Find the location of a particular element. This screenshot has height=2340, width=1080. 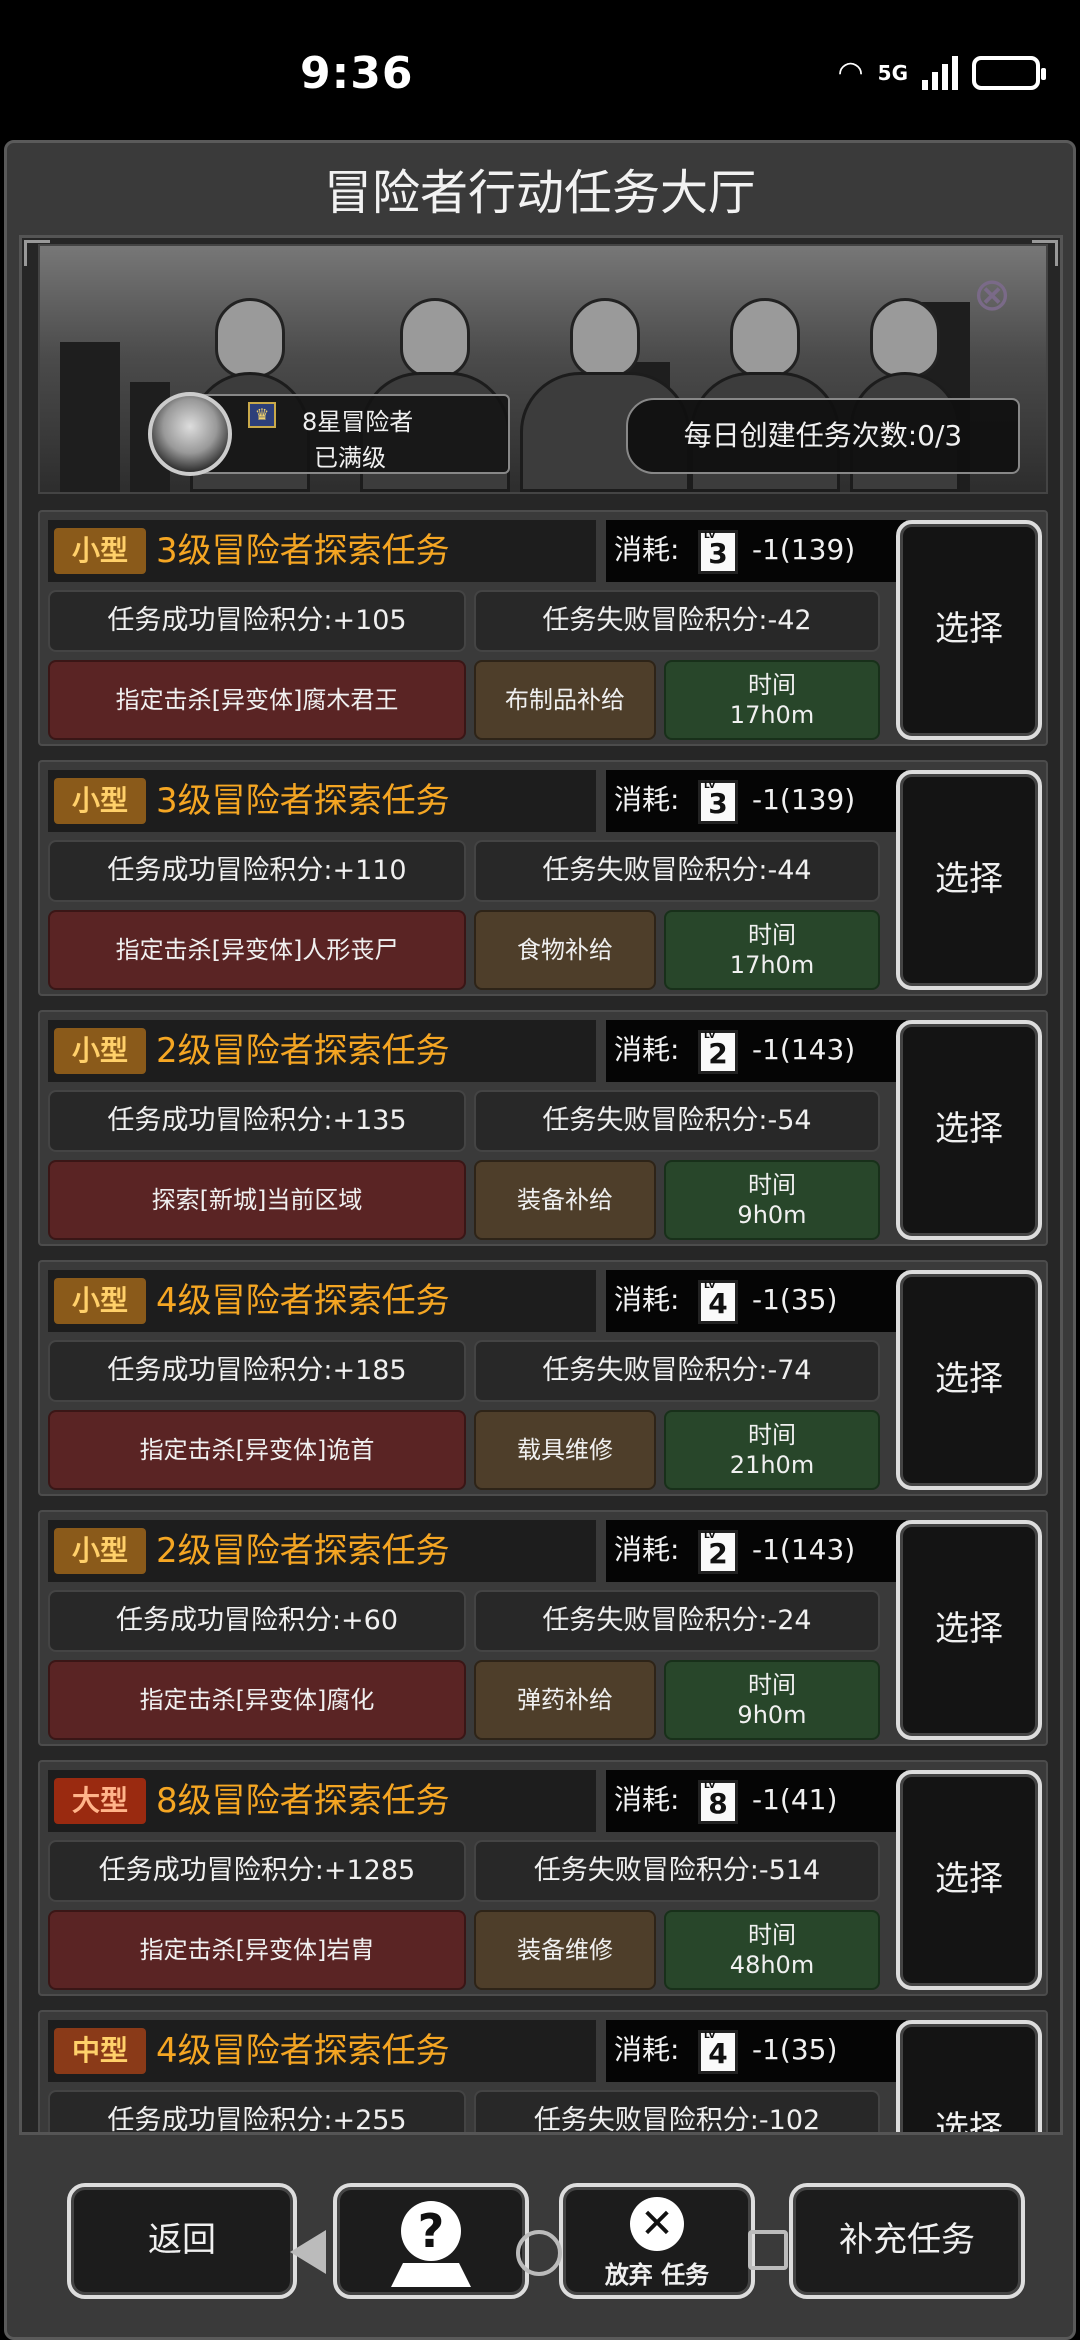

task-objective: 指定击杀[异变体]岩胄 is located at coordinates (257, 1950).